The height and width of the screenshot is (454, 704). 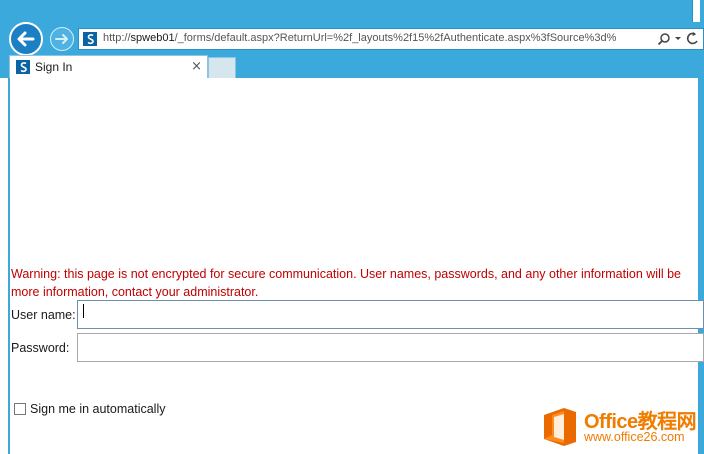 What do you see at coordinates (663, 39) in the screenshot?
I see `search-icon` at bounding box center [663, 39].